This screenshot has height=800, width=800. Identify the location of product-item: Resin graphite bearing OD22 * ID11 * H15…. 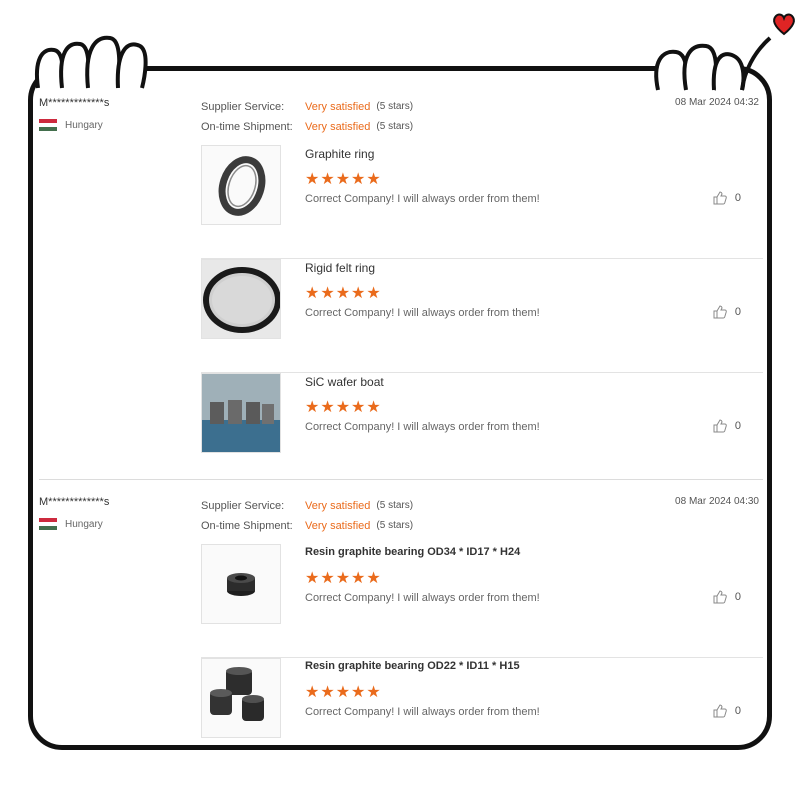
(482, 701).